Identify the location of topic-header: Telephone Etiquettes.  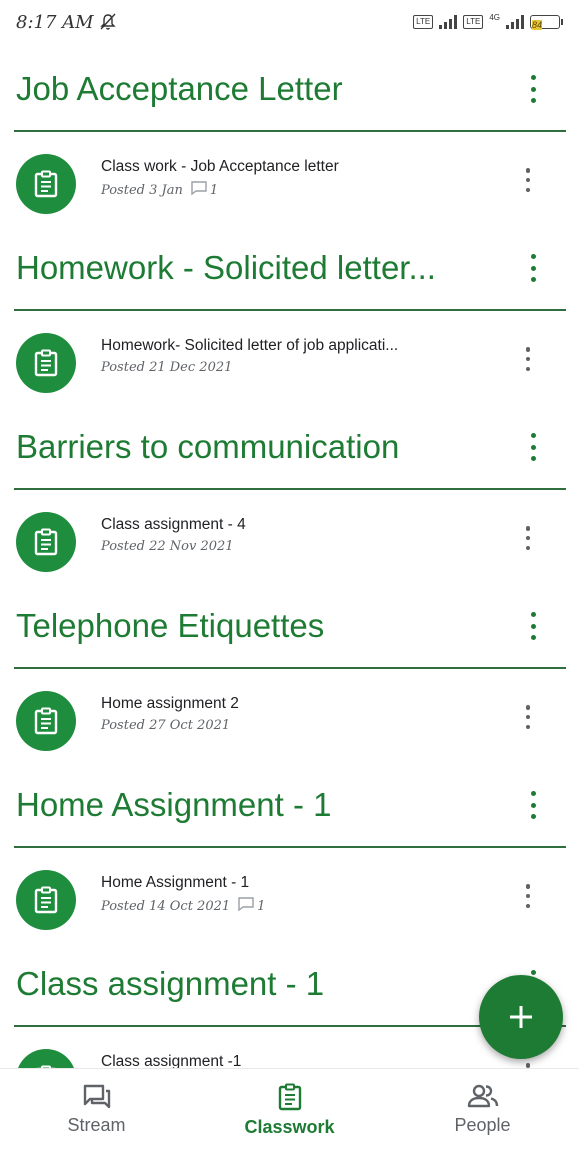
(297, 626).